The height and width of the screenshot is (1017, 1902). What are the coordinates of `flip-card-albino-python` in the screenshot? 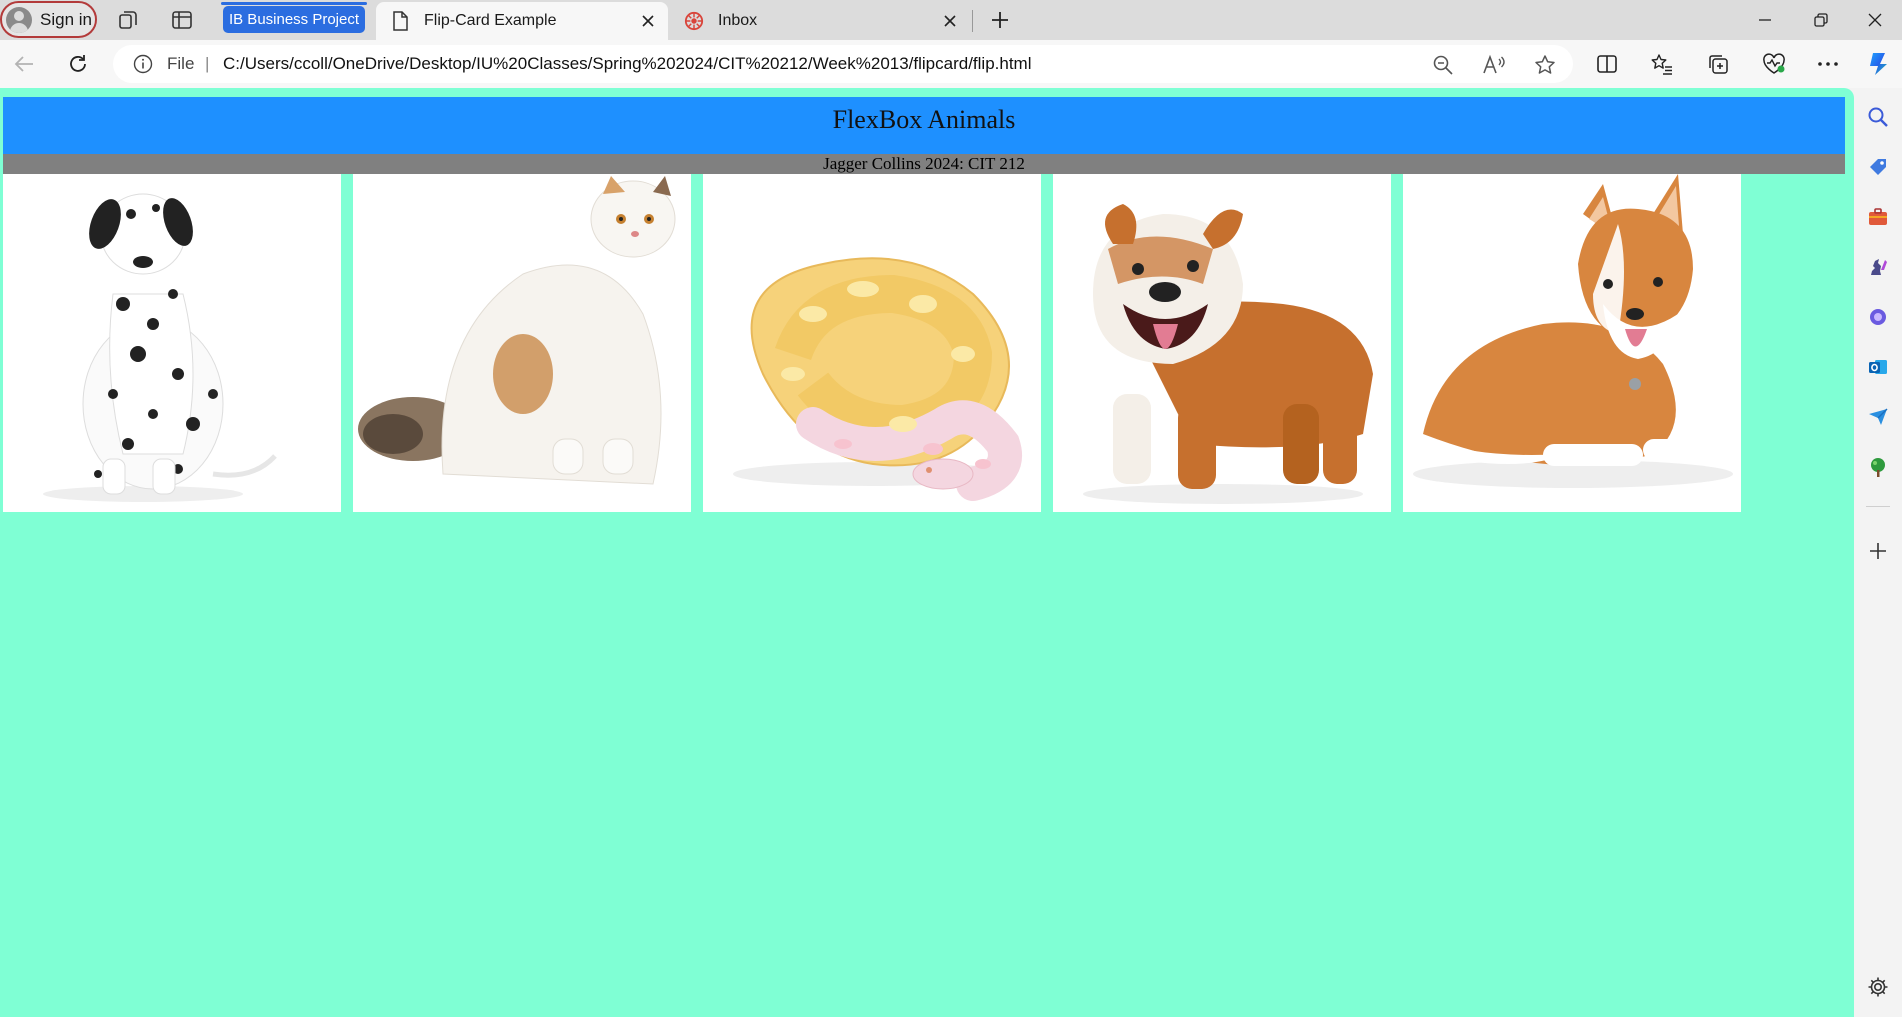 It's located at (872, 343).